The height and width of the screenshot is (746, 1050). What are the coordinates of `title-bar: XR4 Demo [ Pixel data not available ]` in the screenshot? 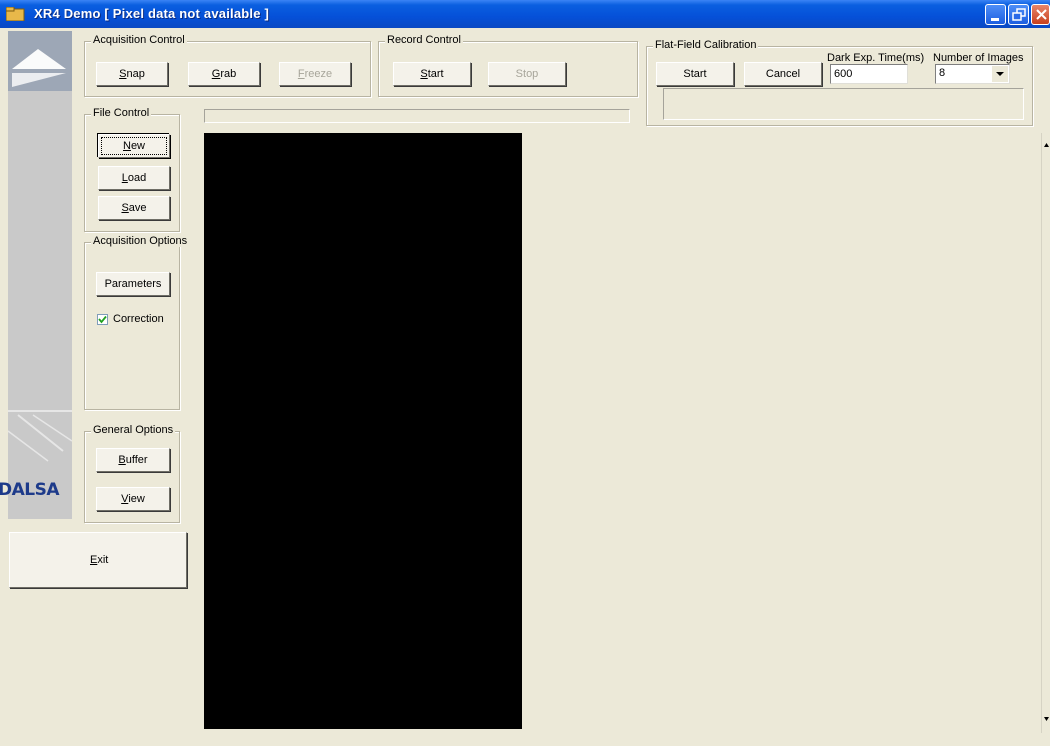 It's located at (525, 14).